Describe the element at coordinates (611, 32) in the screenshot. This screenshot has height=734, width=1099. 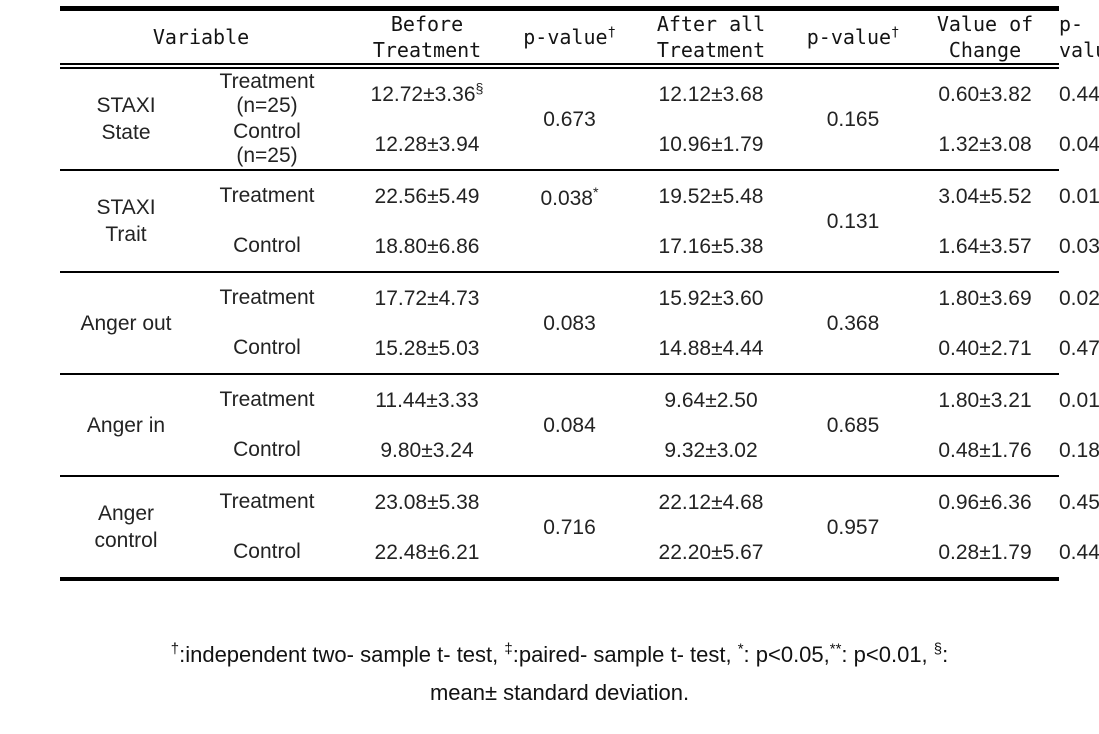
I see `header-pvalue1-marker: †` at that location.